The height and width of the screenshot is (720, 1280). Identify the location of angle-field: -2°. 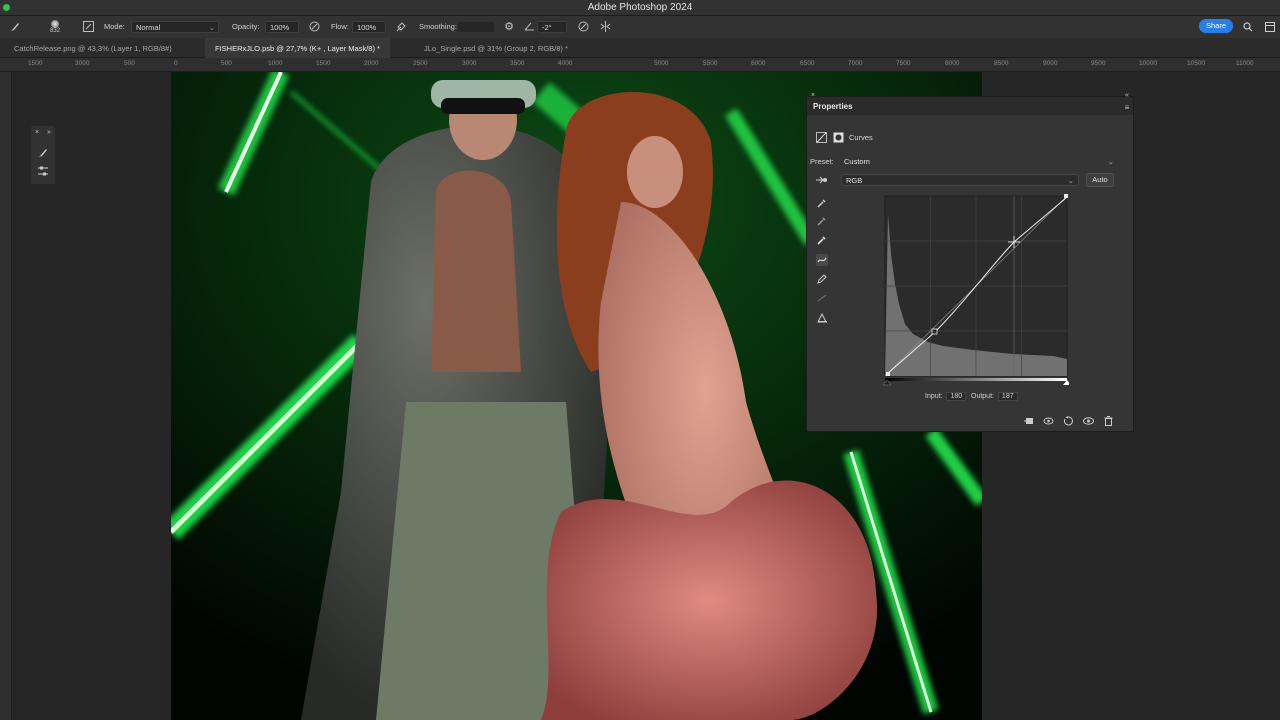
(552, 27).